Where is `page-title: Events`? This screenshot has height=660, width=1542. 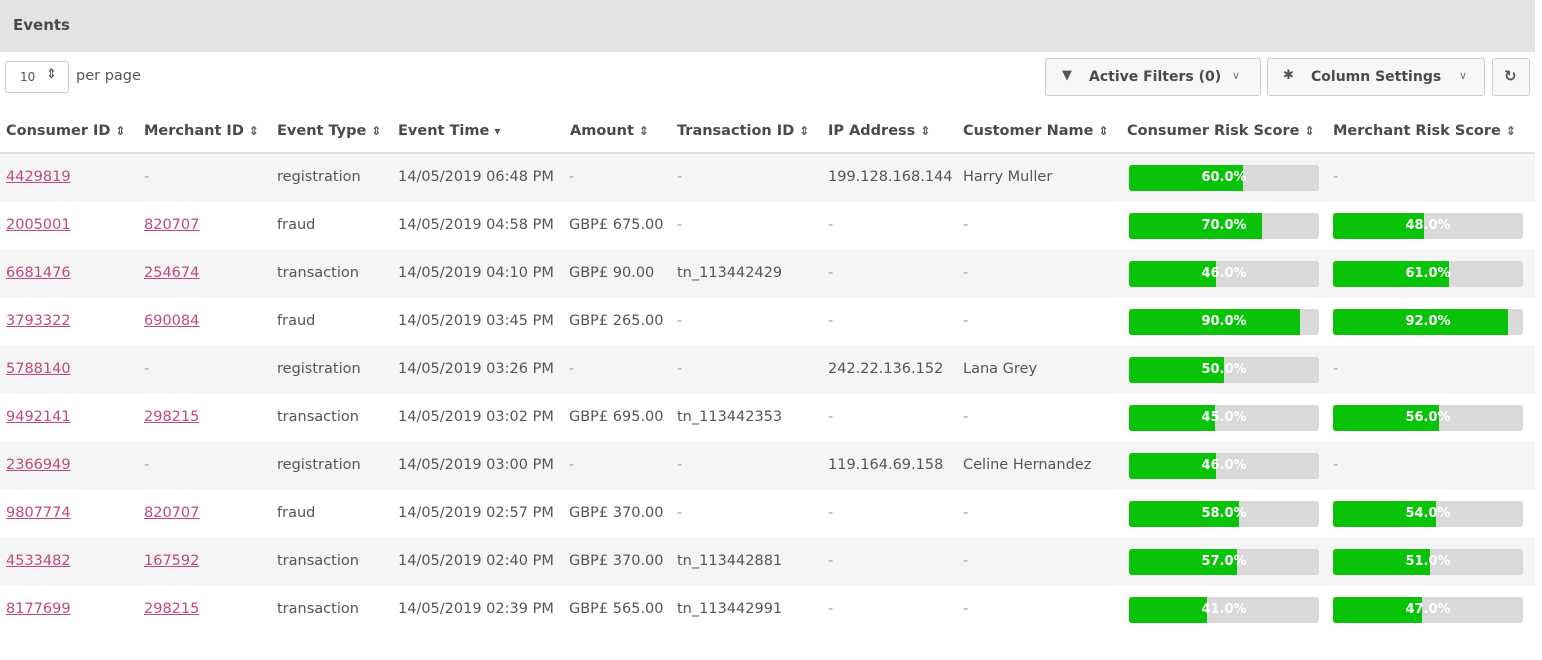
page-title: Events is located at coordinates (41, 25).